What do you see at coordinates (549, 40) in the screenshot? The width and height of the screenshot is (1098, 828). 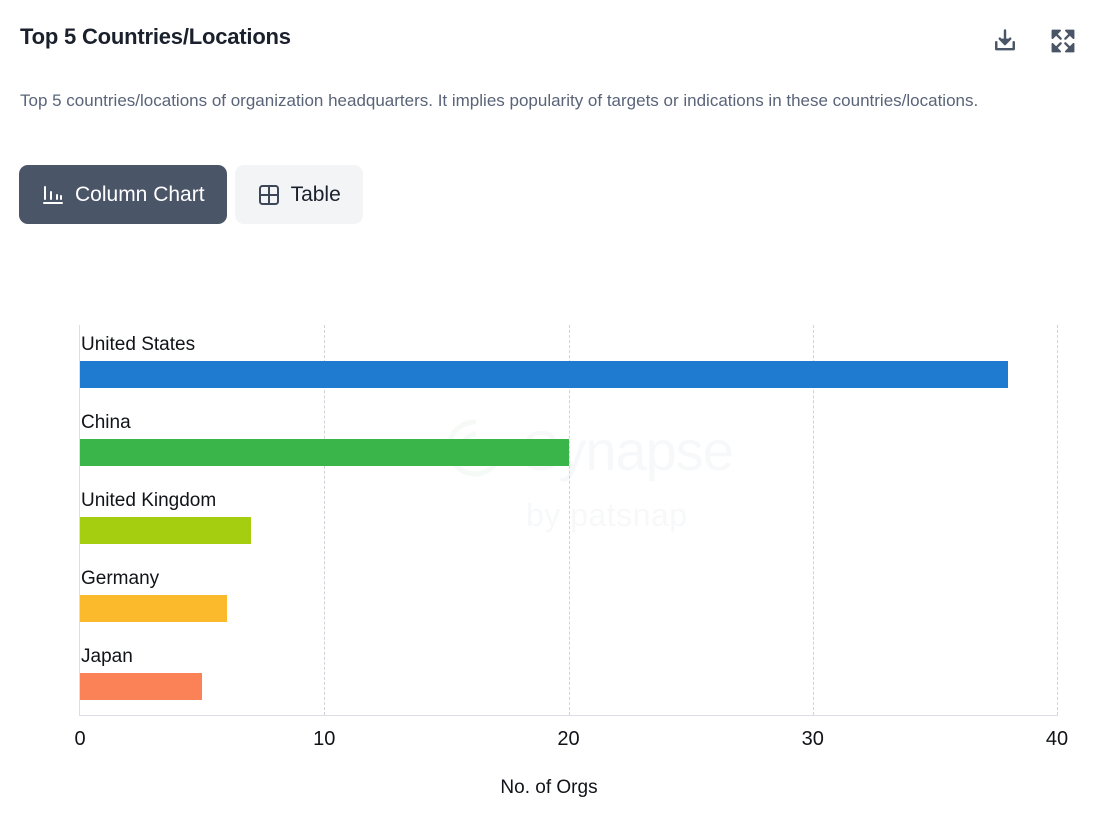 I see `card-header: Top 5 Countries/Locations` at bounding box center [549, 40].